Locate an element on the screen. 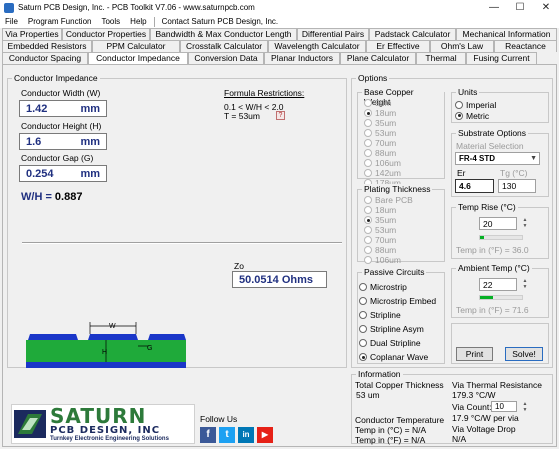 This screenshot has height=449, width=559. passive-option-coplanar-wave: Coplanar Wave is located at coordinates (397, 357).